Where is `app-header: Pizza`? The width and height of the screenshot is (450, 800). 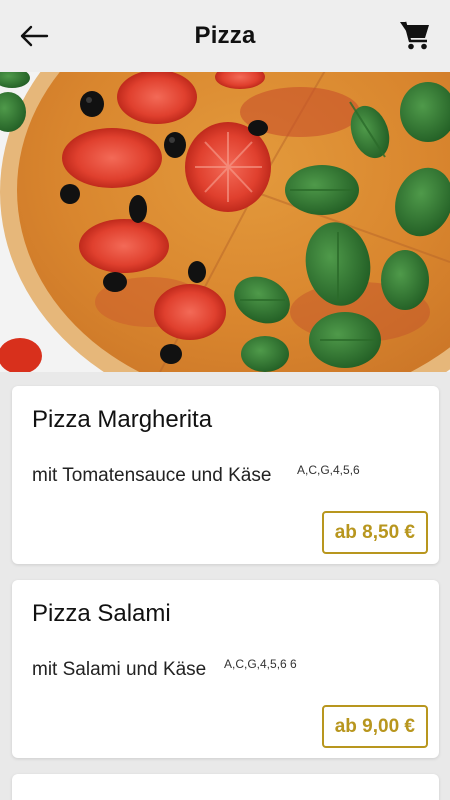 app-header: Pizza is located at coordinates (225, 36).